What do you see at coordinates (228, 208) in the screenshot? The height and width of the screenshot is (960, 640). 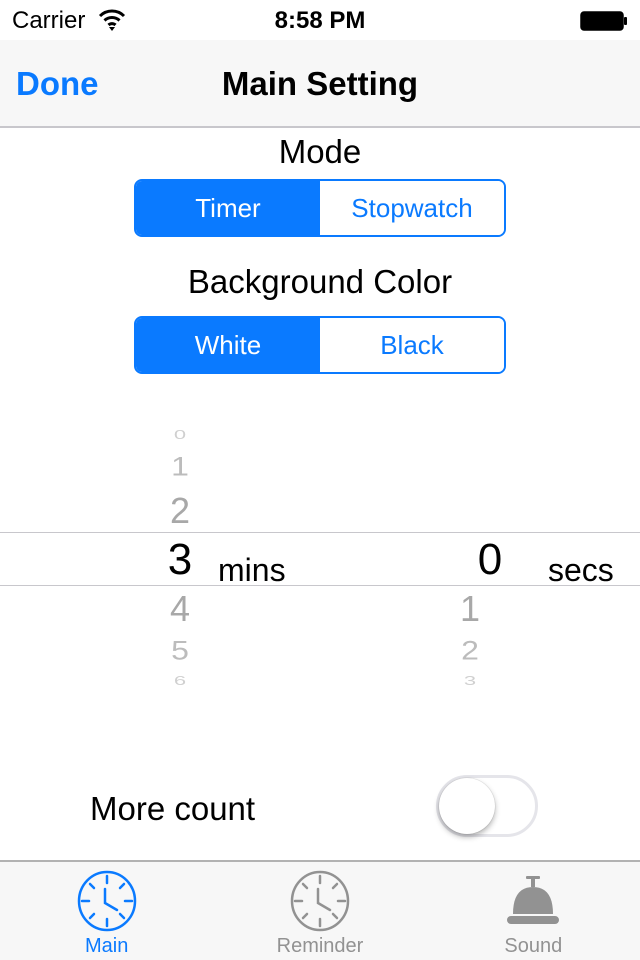 I see `mode-segment-timer: Timer` at bounding box center [228, 208].